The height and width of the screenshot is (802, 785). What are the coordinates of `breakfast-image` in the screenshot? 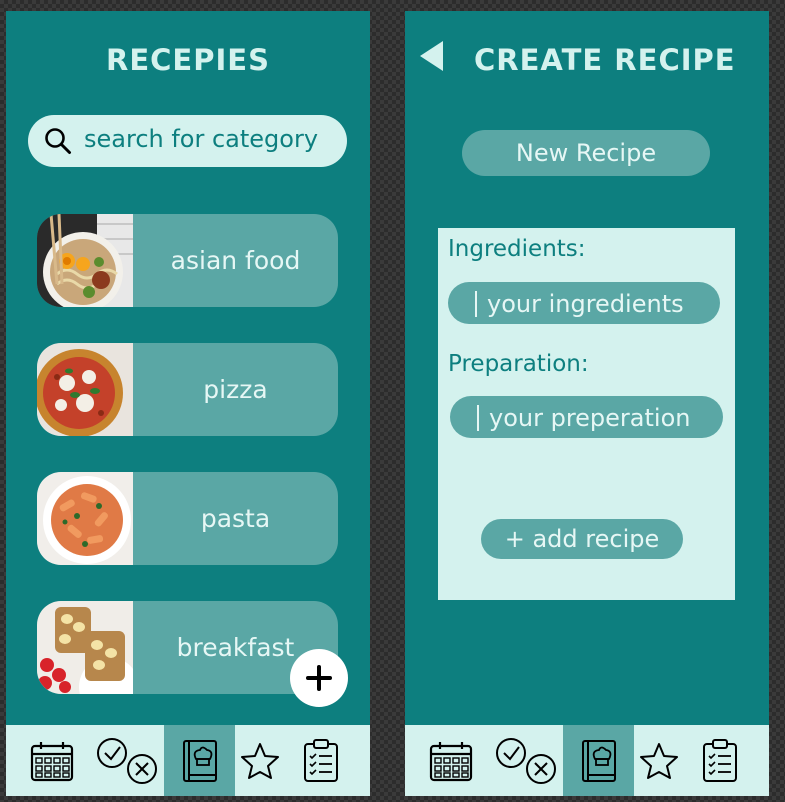 It's located at (85, 647).